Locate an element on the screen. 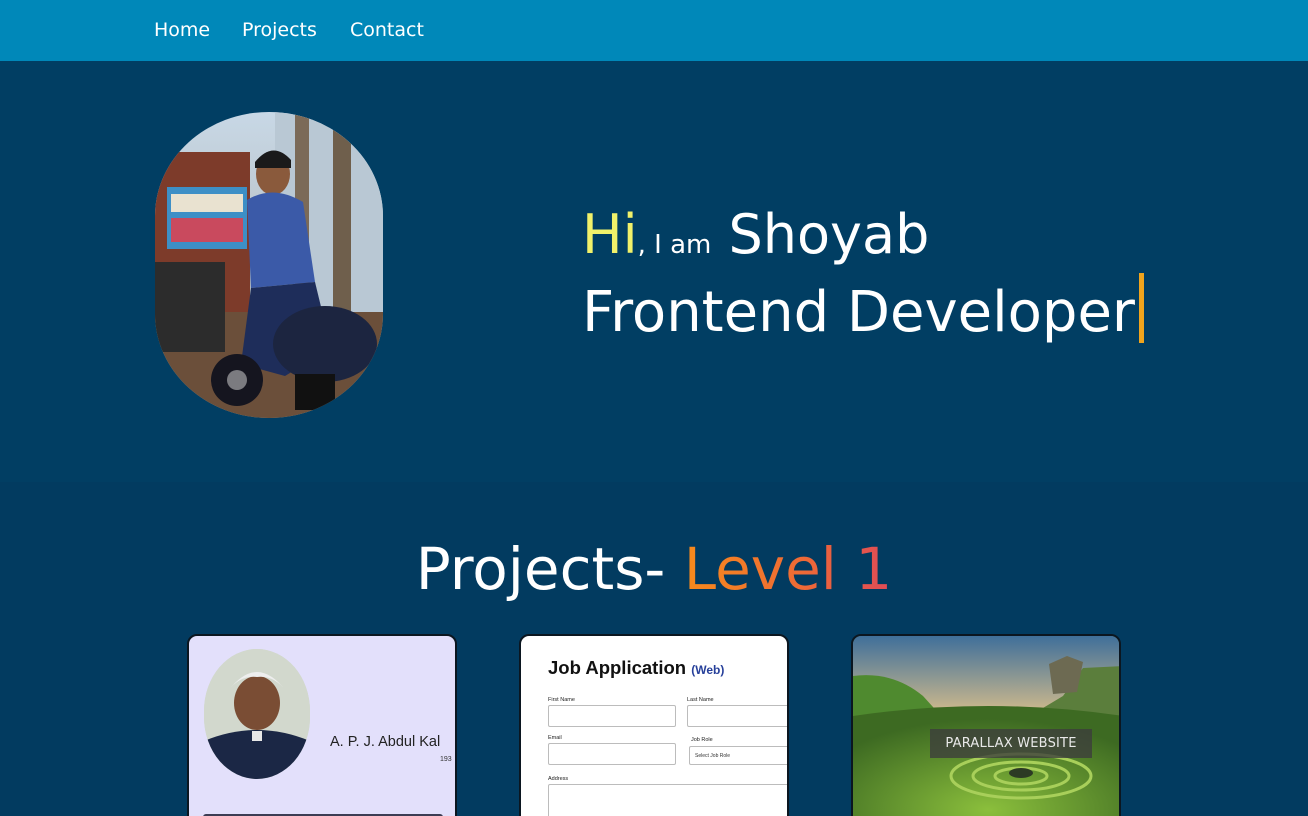 Image resolution: width=1308 pixels, height=816 pixels. projects-heading-level: Level 1 is located at coordinates (788, 569).